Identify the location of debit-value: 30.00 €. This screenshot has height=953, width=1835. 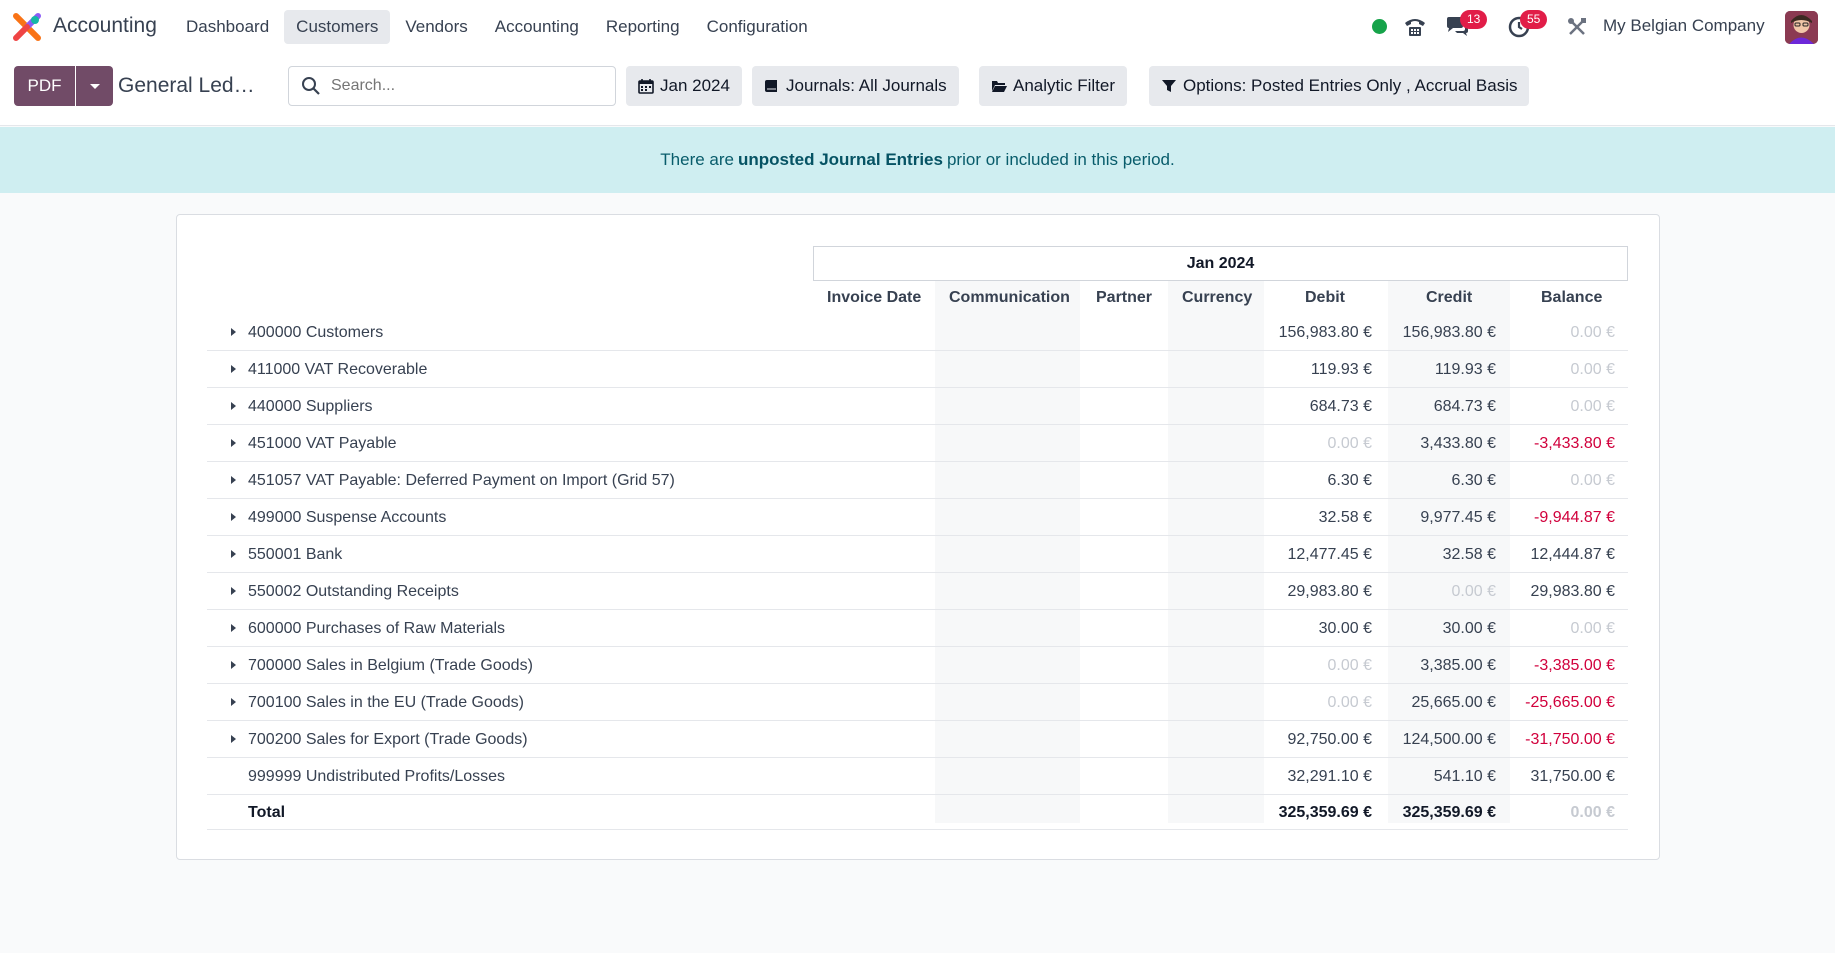
(1345, 628).